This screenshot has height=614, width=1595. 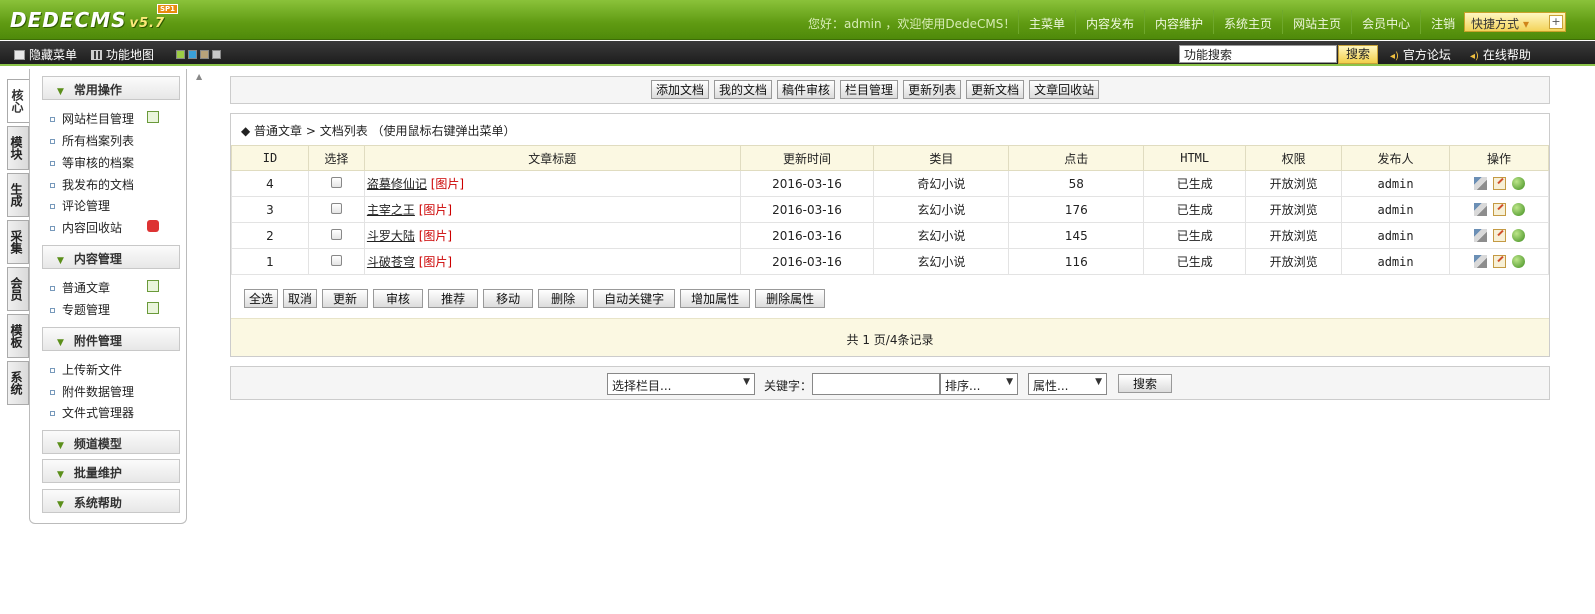 What do you see at coordinates (397, 184) in the screenshot?
I see `article-title-link: 盗墓修仙记` at bounding box center [397, 184].